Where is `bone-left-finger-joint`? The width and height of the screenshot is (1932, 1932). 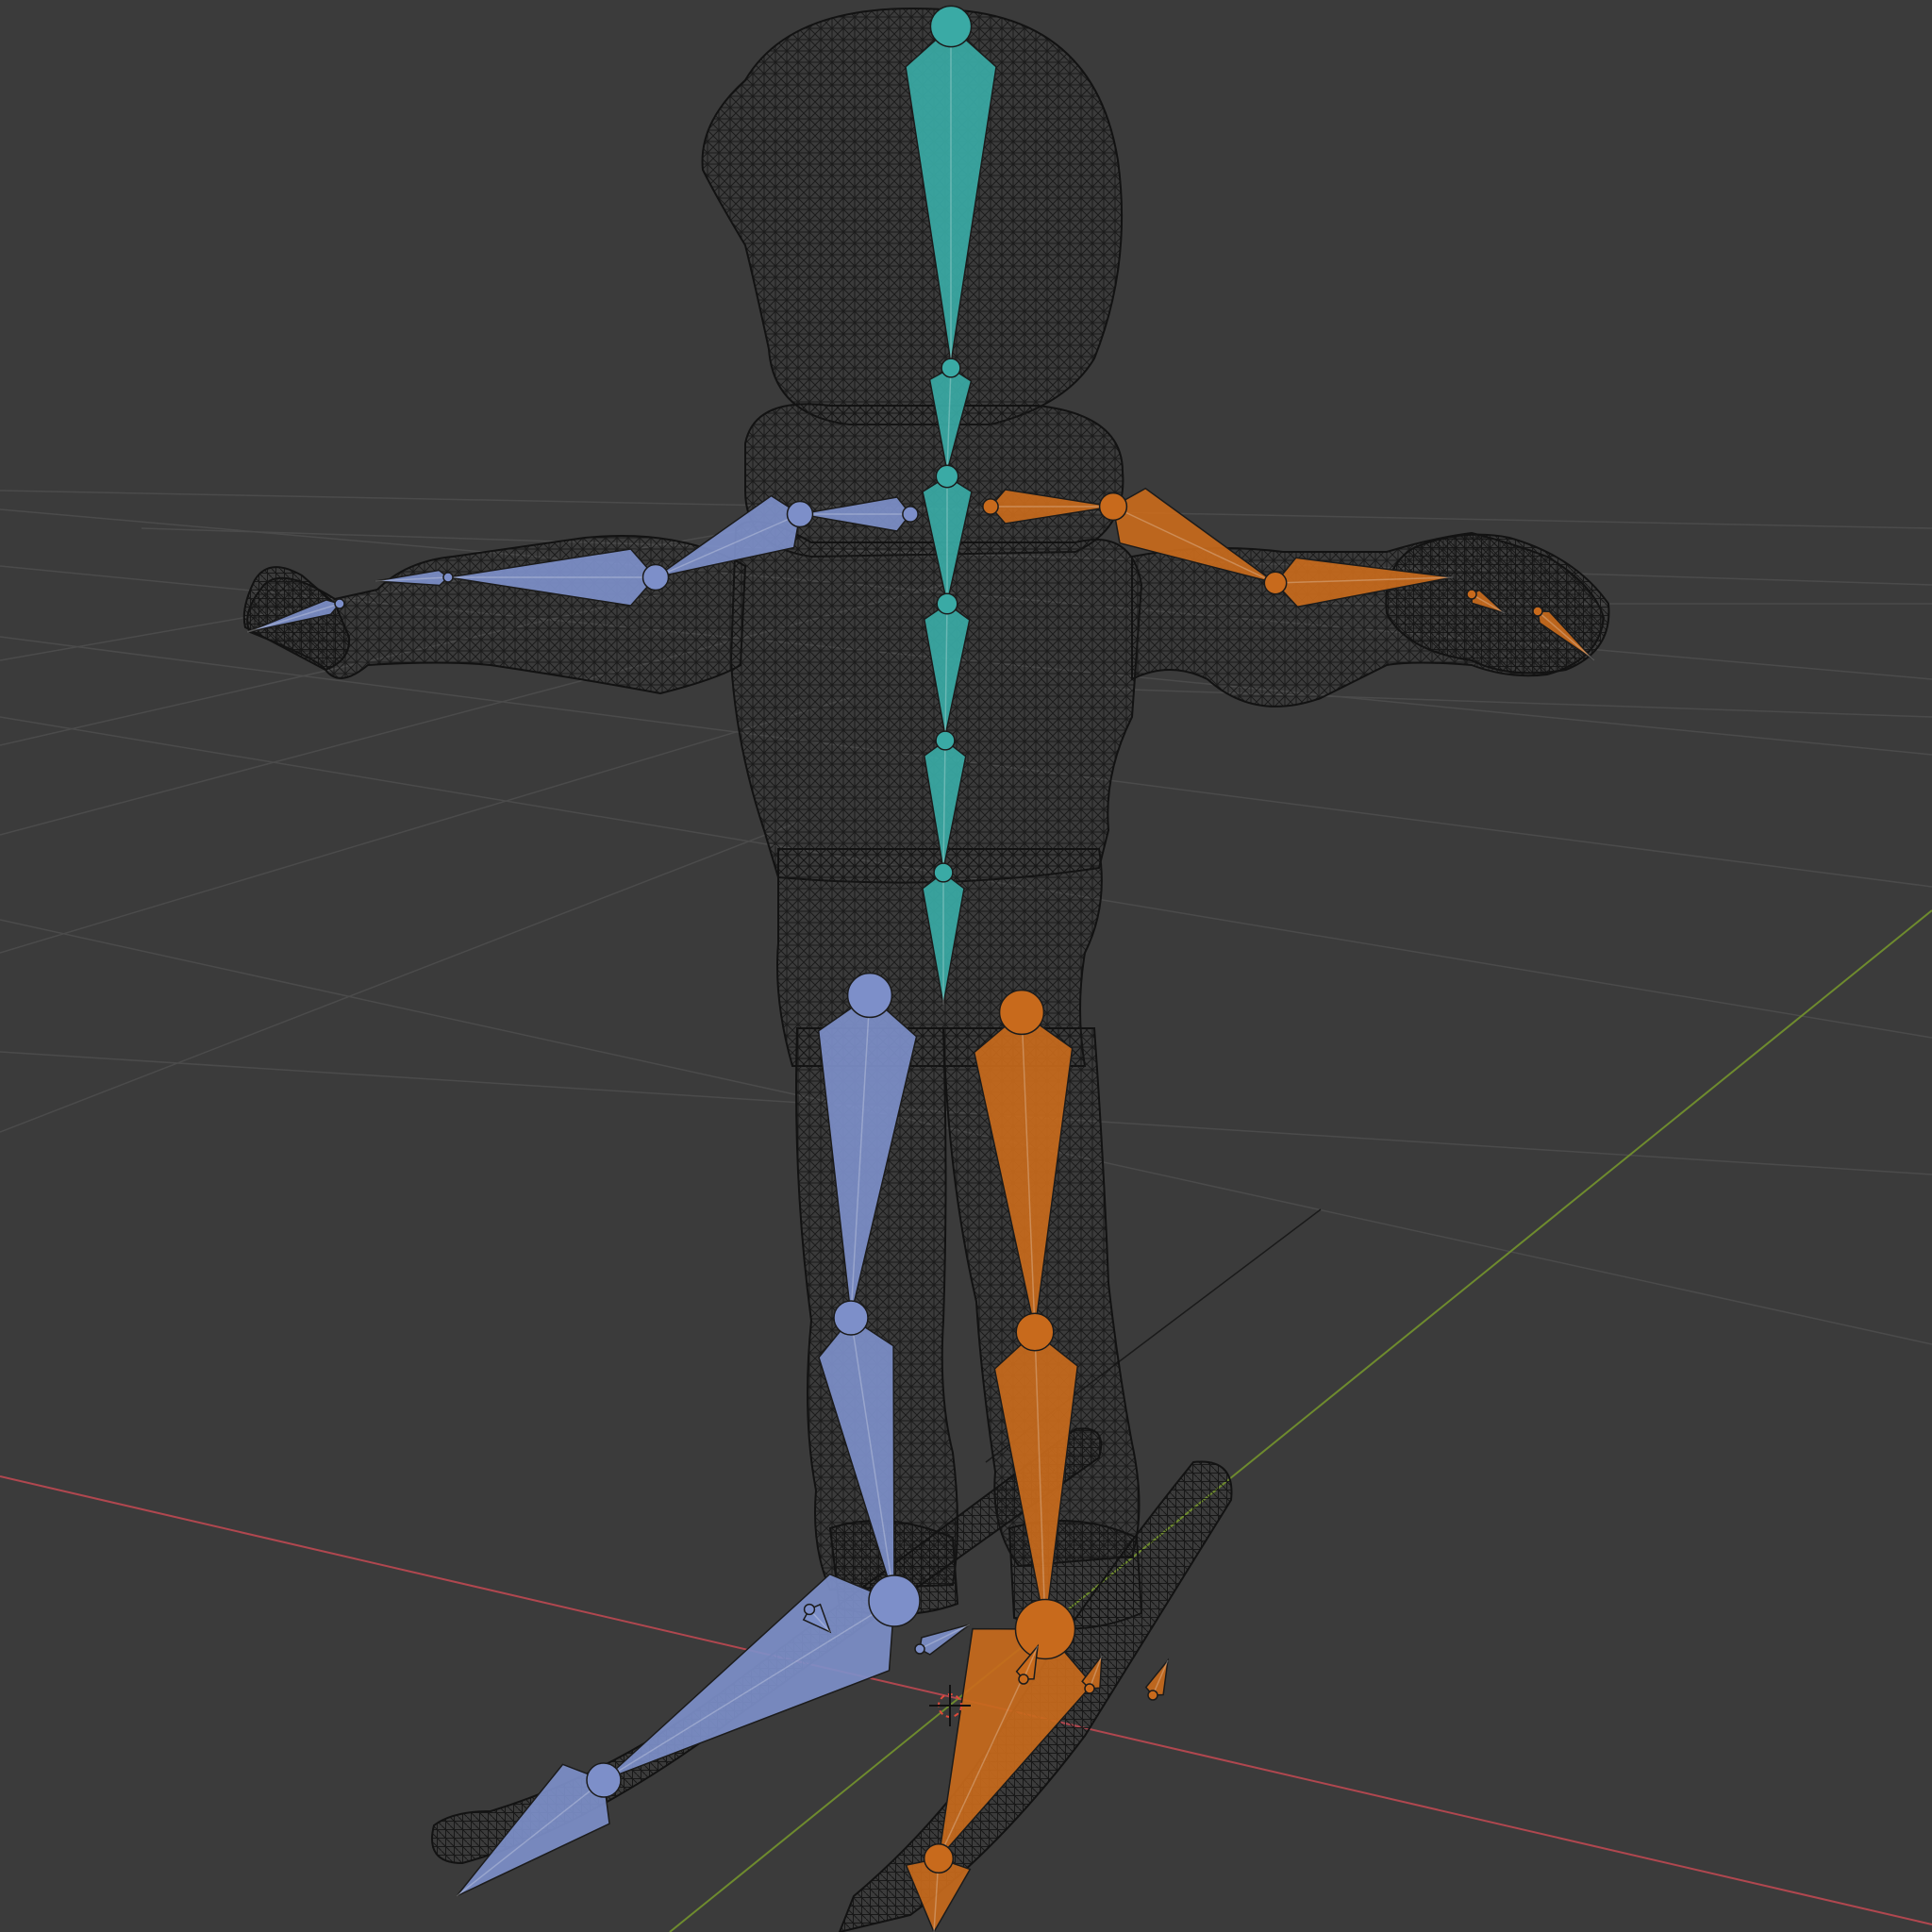
bone-left-finger-joint is located at coordinates (339, 604).